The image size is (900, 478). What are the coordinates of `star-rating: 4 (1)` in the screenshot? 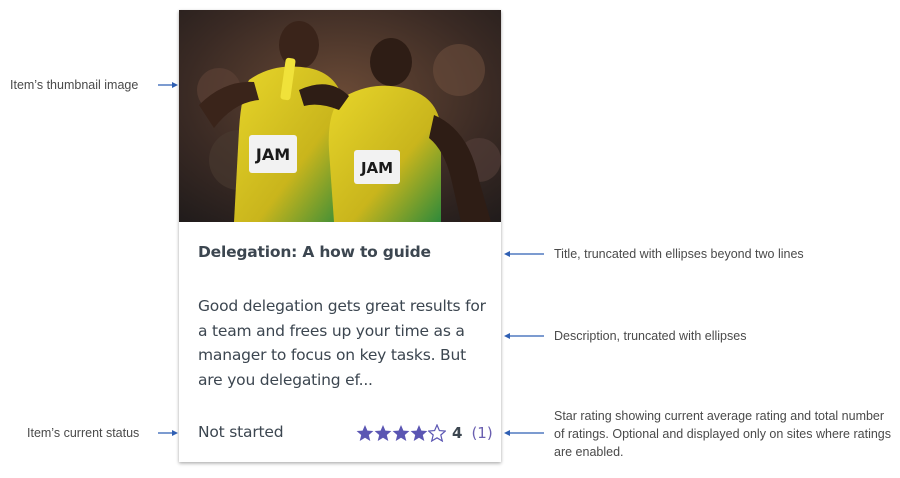 It's located at (424, 433).